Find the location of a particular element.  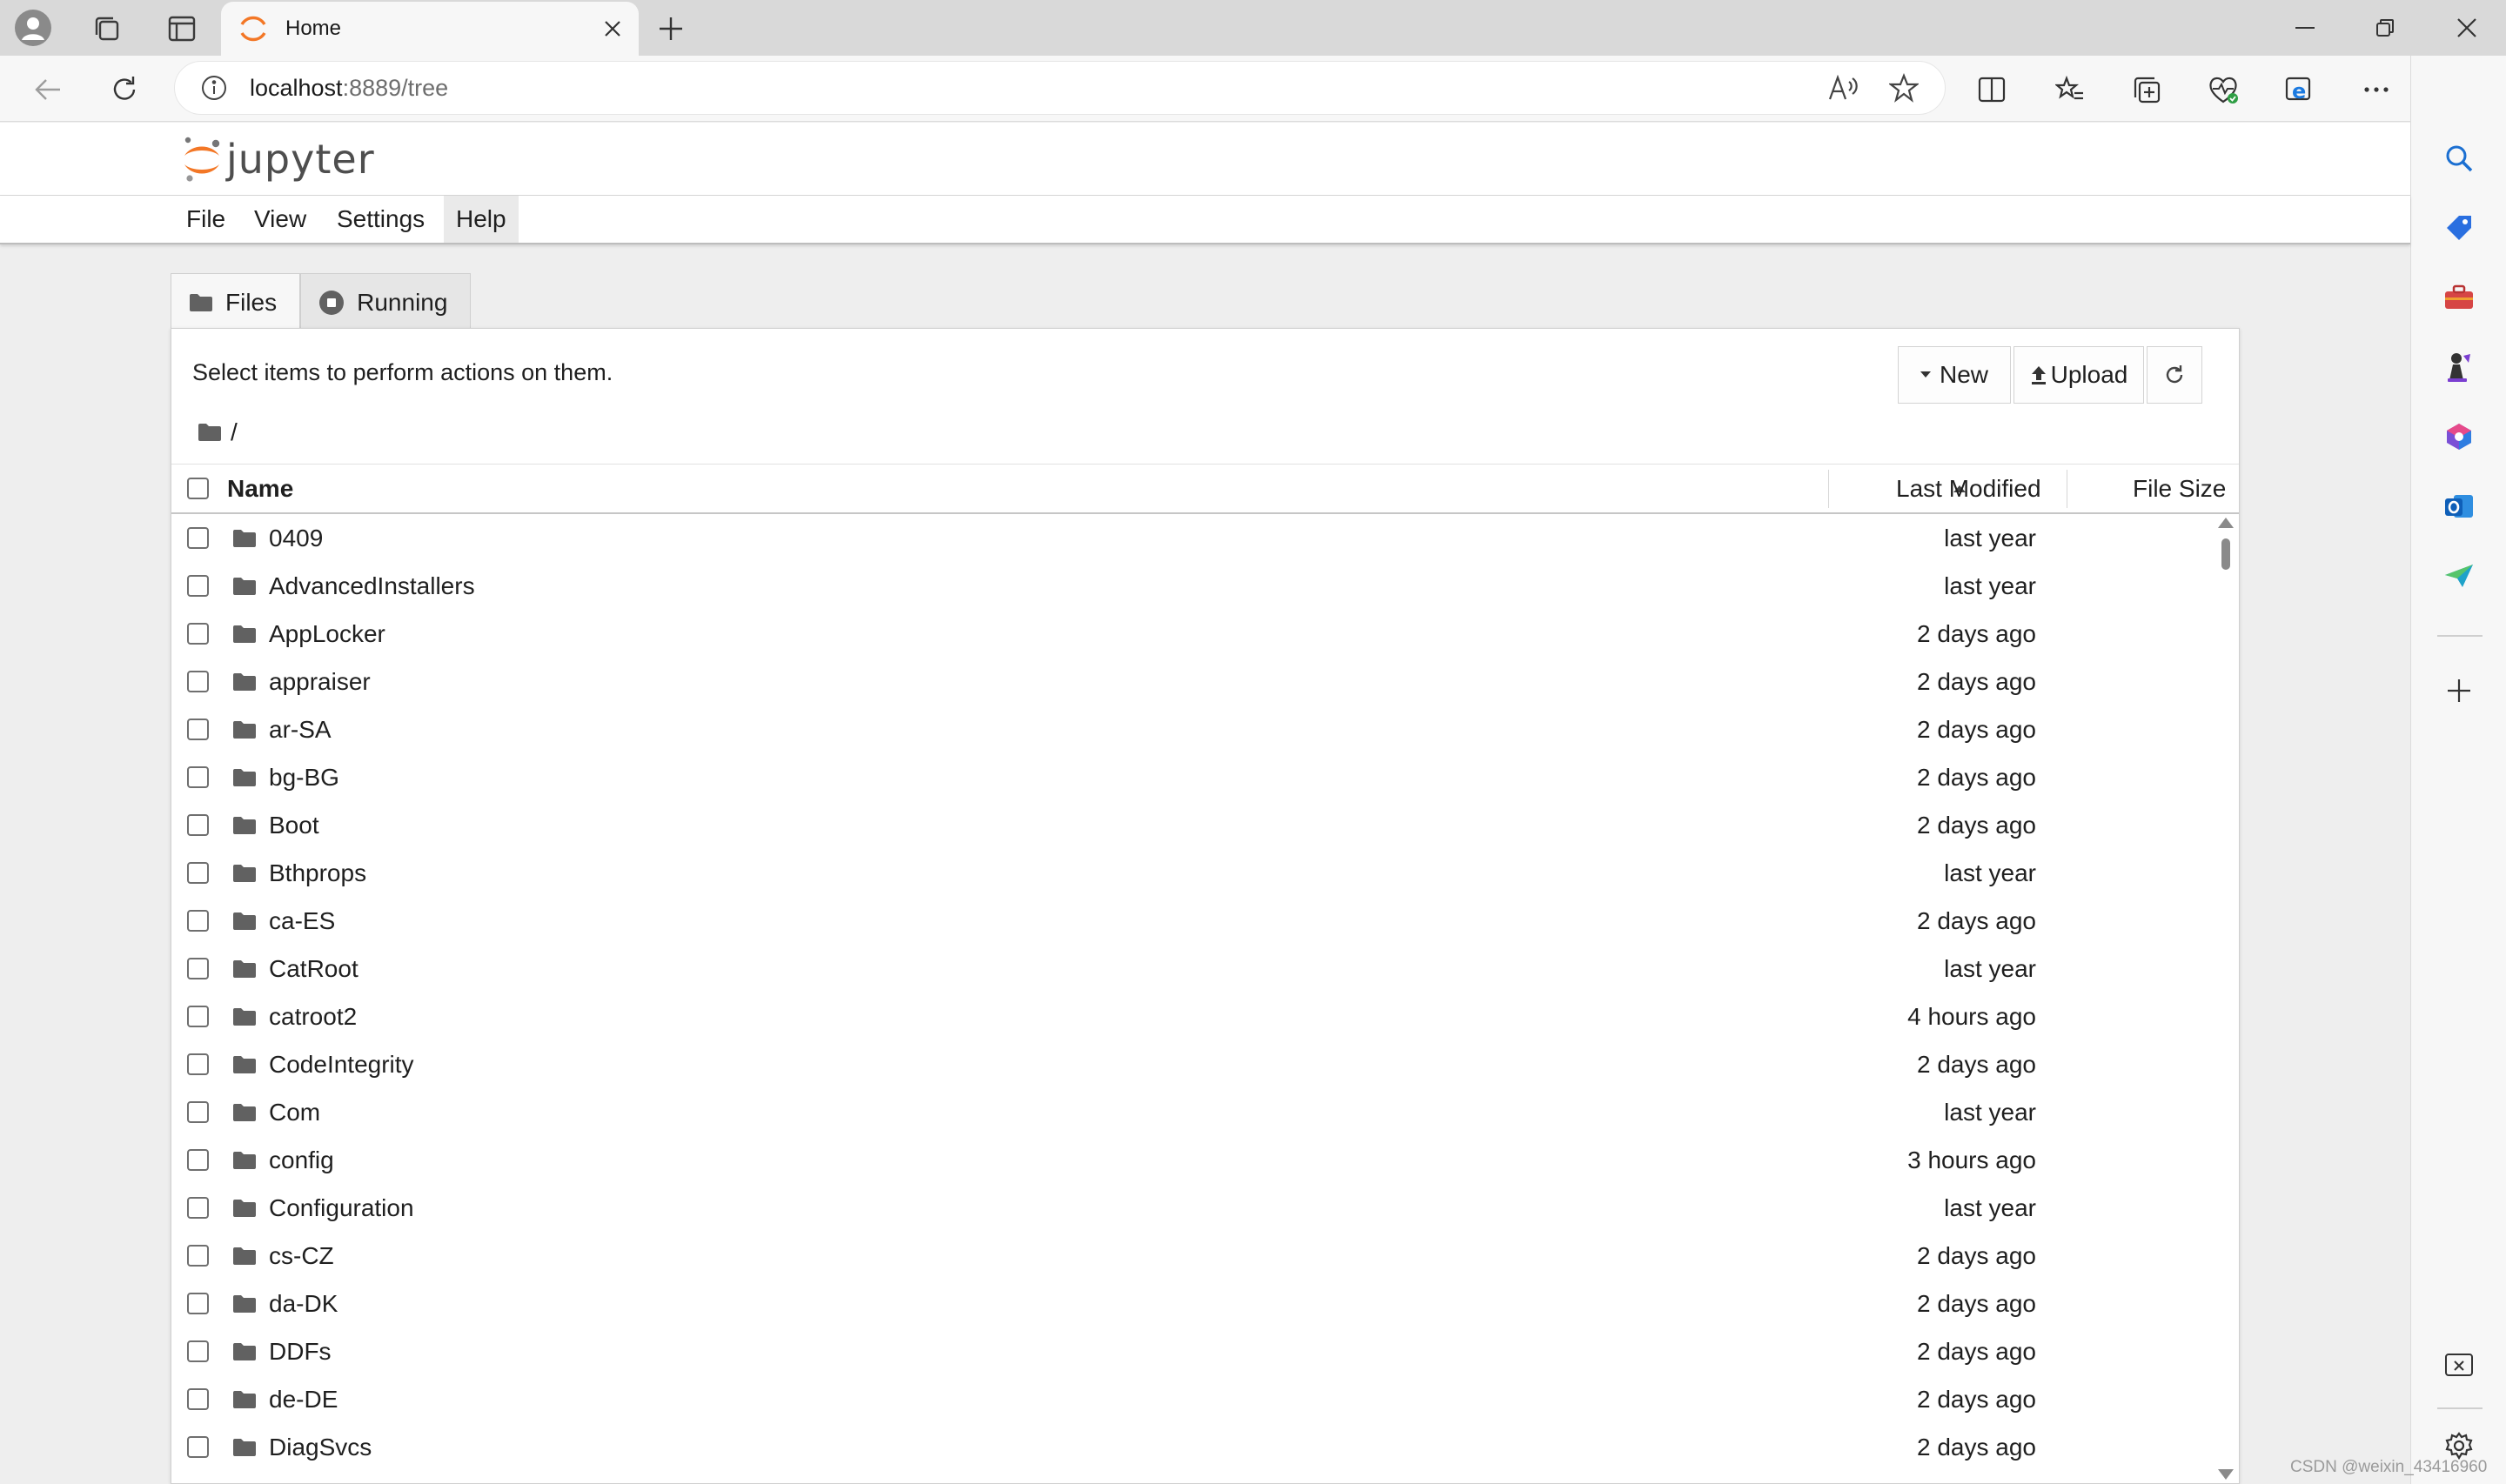

file-list-row: config 3 hours ago is located at coordinates (1205, 1160).